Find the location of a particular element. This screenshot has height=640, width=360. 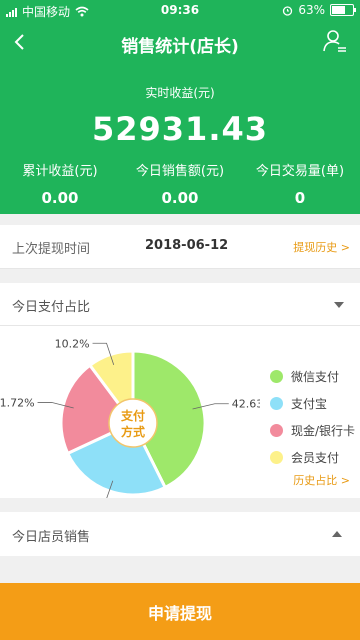

legend-item: 现金/银行卡 is located at coordinates (312, 430).